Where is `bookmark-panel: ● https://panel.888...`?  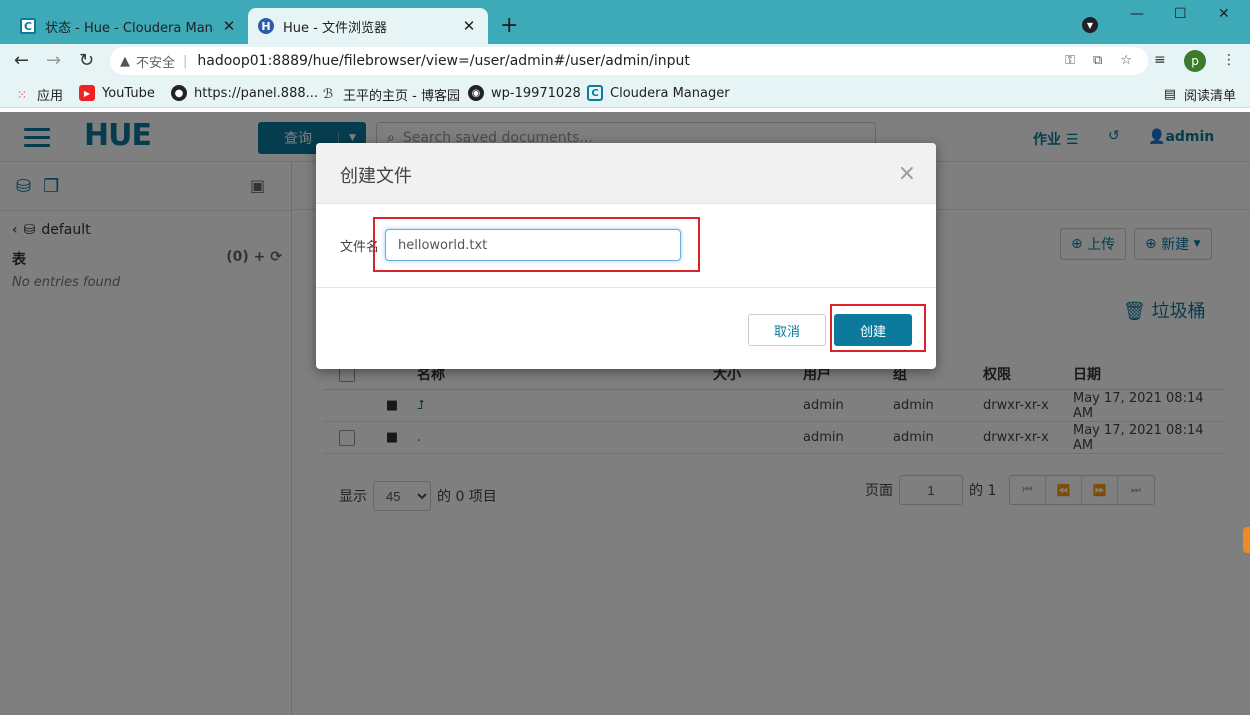 bookmark-panel: ● https://panel.888... is located at coordinates (244, 93).